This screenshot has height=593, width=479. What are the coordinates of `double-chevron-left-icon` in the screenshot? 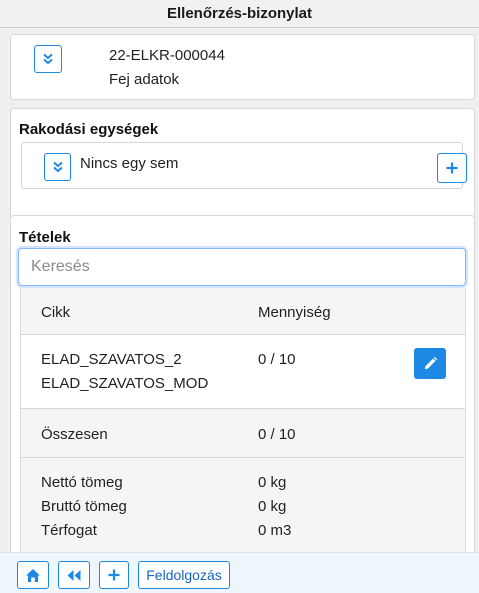 It's located at (74, 575).